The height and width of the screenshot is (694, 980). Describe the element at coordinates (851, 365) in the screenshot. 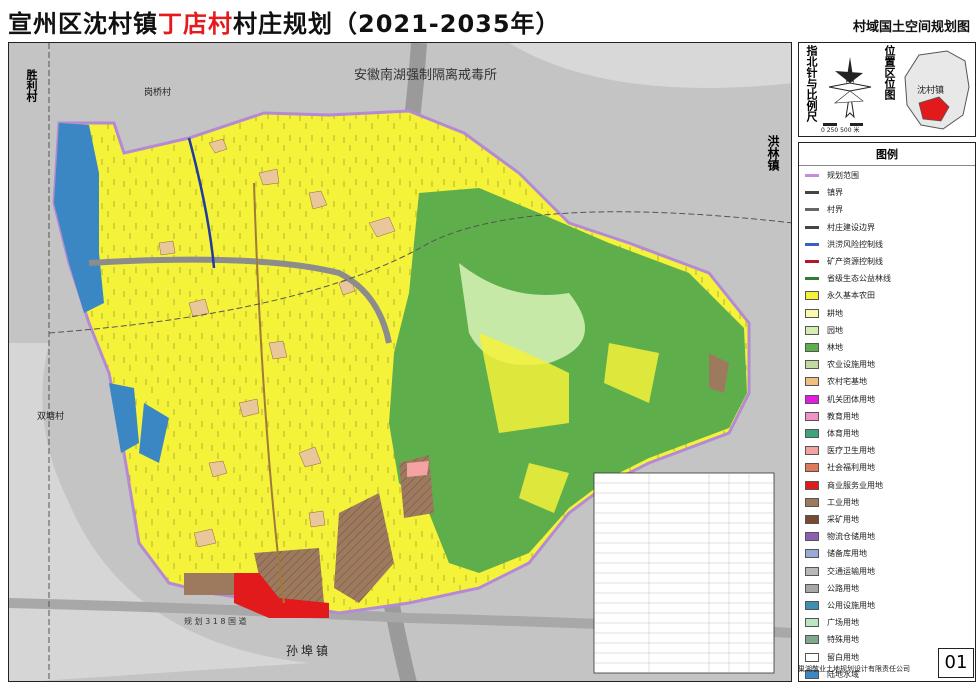

I see `legend-label: 农业设施用地` at that location.